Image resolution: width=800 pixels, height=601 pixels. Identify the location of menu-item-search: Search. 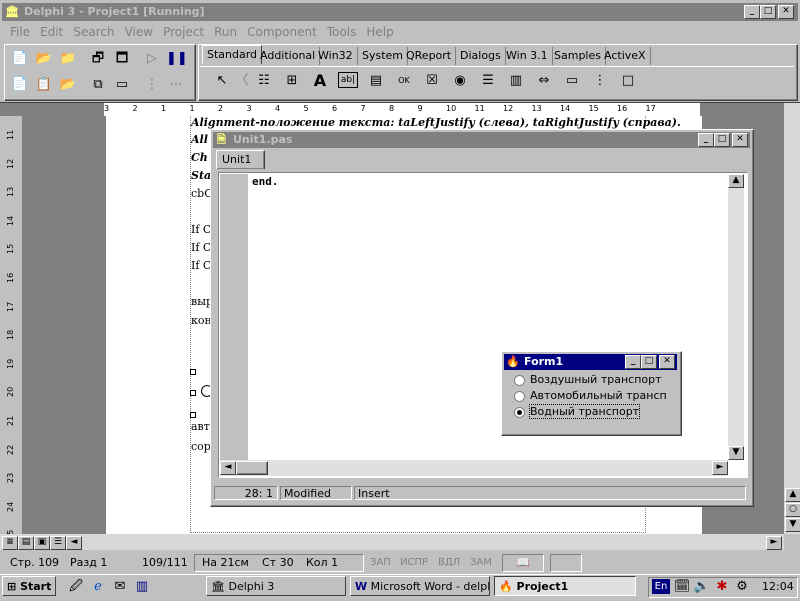
(93, 32).